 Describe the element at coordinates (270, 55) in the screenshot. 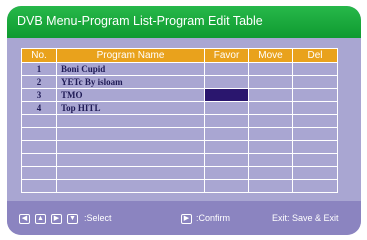

I see `column-header-move: Move` at that location.